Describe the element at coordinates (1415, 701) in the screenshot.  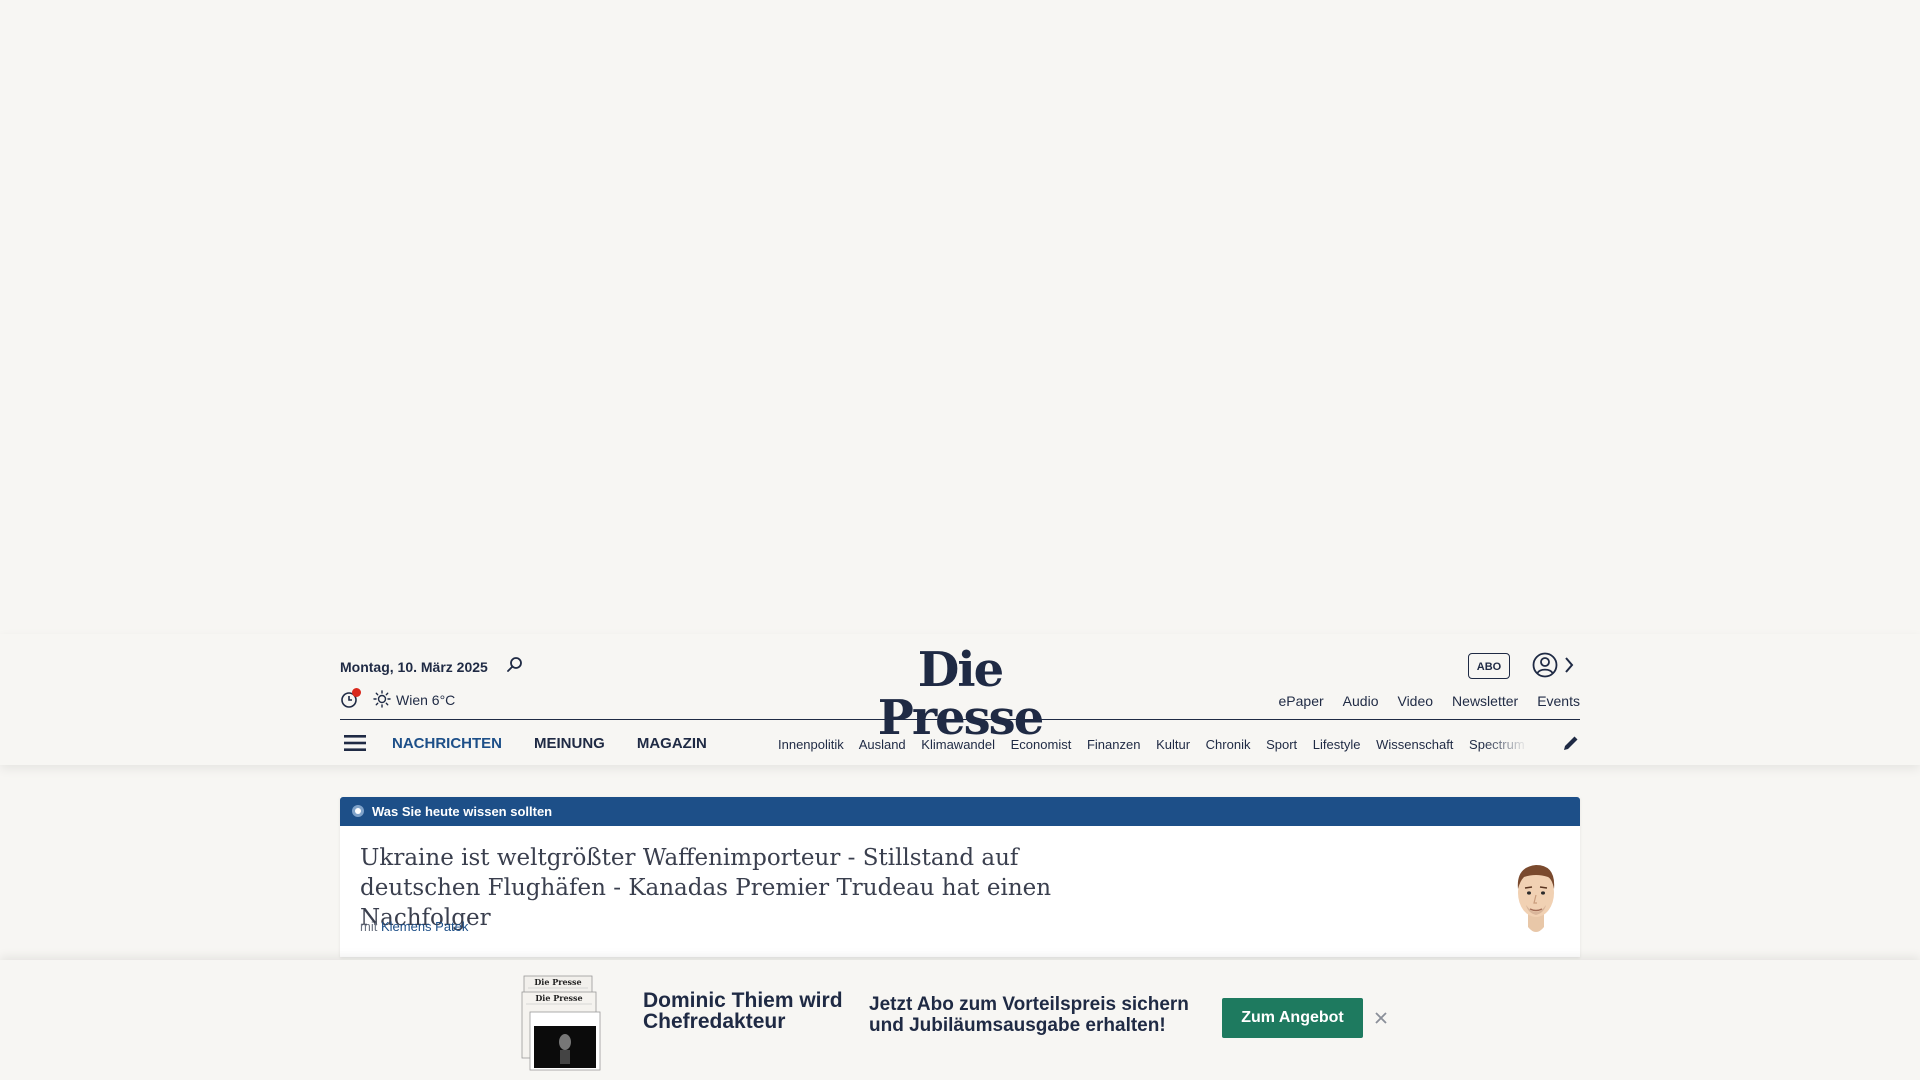
I see `top-link-video: Video` at that location.